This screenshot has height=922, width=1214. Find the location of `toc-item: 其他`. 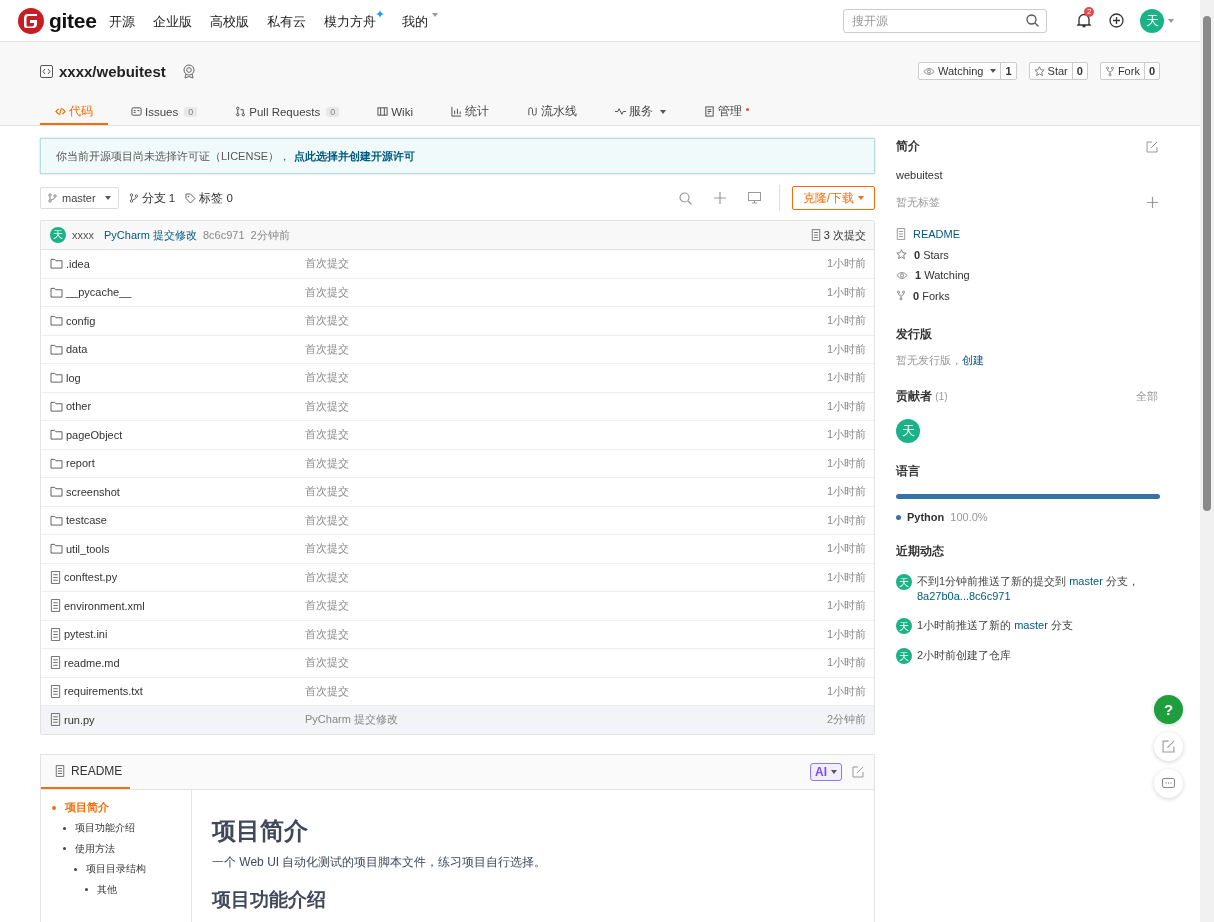

toc-item: 其他 is located at coordinates (107, 889).